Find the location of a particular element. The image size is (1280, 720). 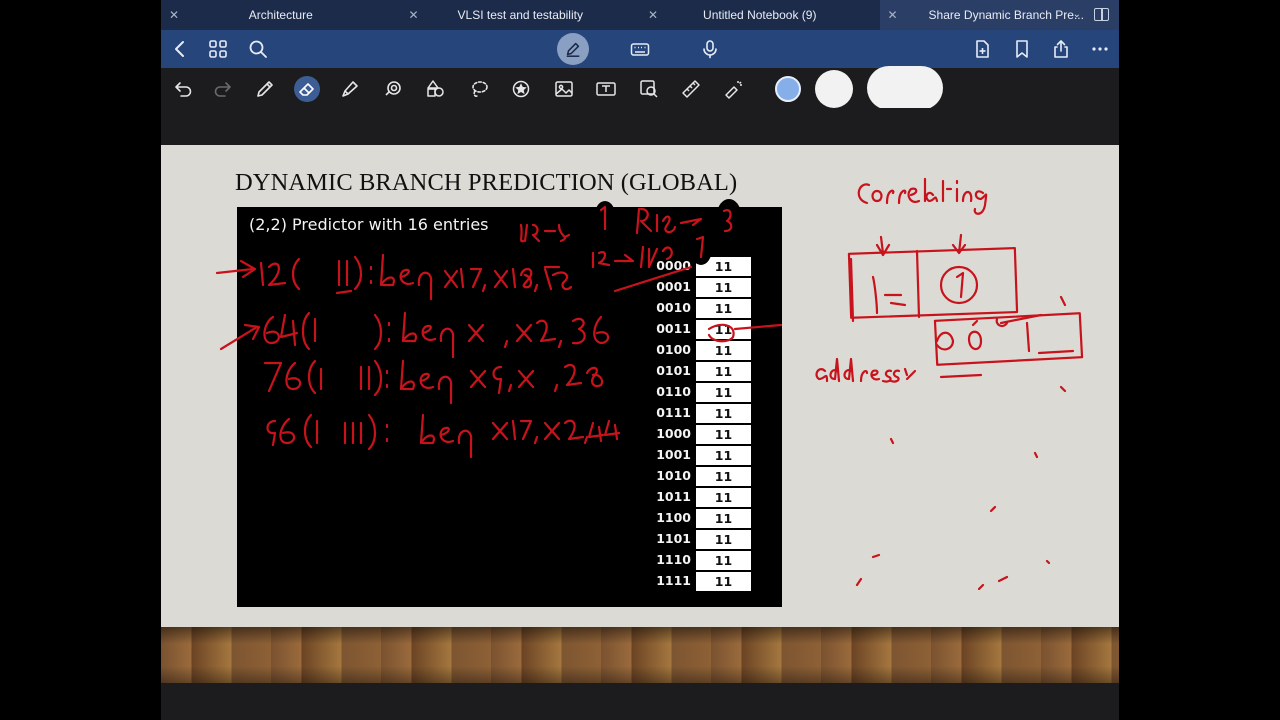

ruler-icon is located at coordinates (691, 89).